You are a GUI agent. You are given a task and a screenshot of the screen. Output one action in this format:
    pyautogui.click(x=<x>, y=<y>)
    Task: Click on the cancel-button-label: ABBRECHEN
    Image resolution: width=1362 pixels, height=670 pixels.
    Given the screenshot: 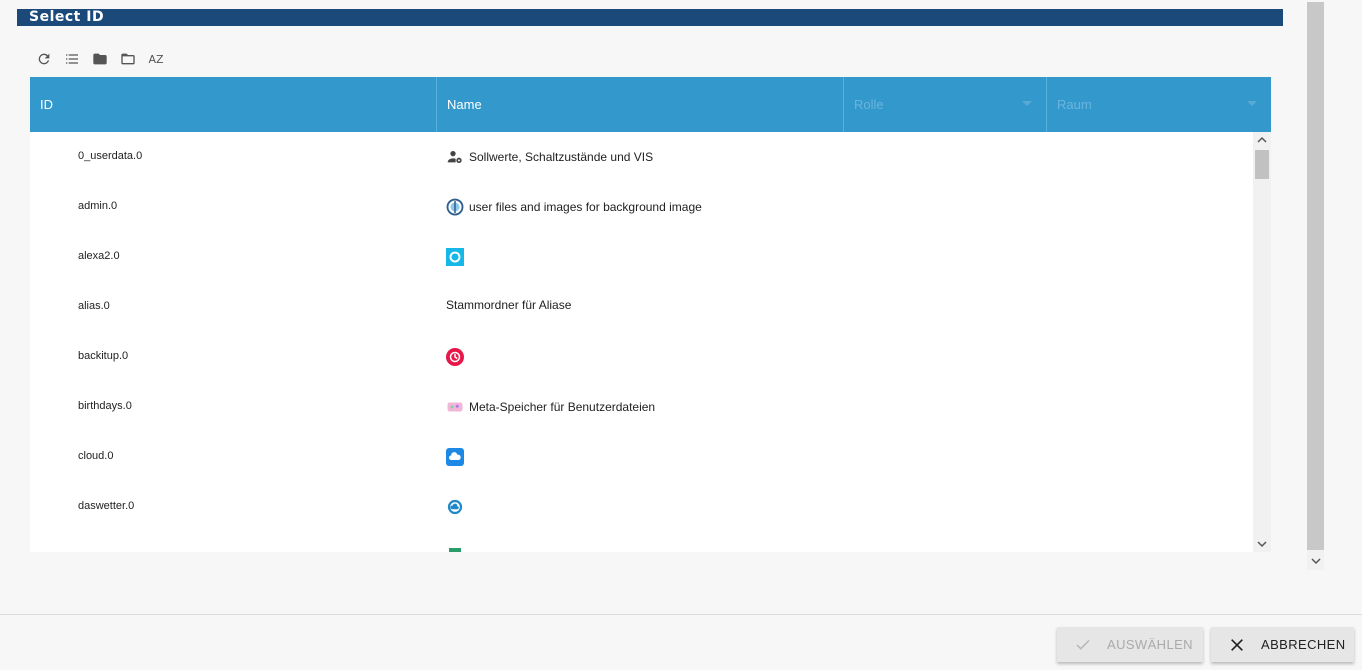 What is the action you would take?
    pyautogui.click(x=1303, y=644)
    